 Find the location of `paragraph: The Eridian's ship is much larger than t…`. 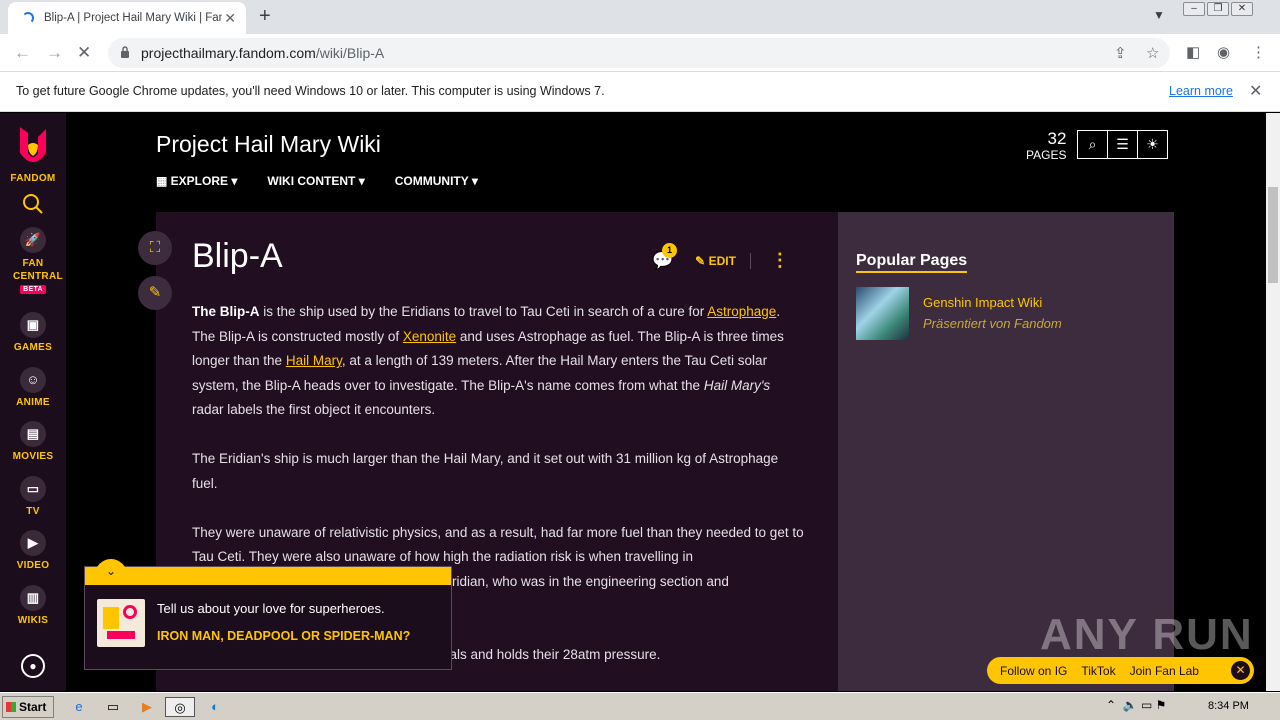

paragraph: The Eridian's ship is much larger than t… is located at coordinates (485, 471).